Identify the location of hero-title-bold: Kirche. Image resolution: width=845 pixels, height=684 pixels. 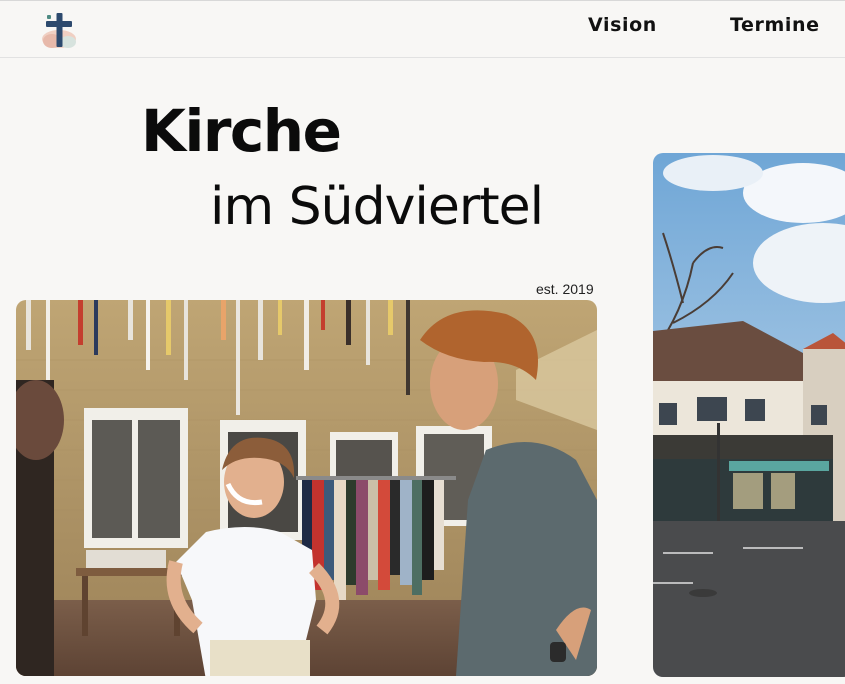
(241, 131).